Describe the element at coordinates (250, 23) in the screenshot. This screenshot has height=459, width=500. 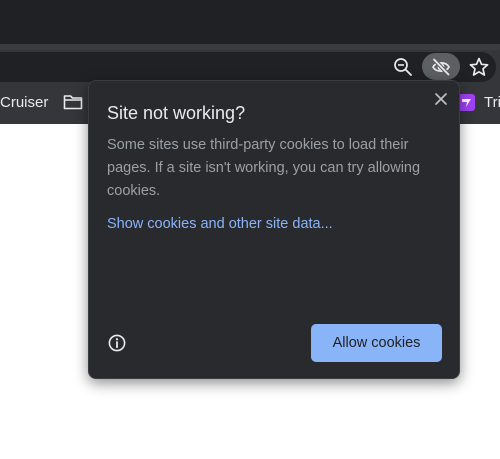
I see `tab-strip` at that location.